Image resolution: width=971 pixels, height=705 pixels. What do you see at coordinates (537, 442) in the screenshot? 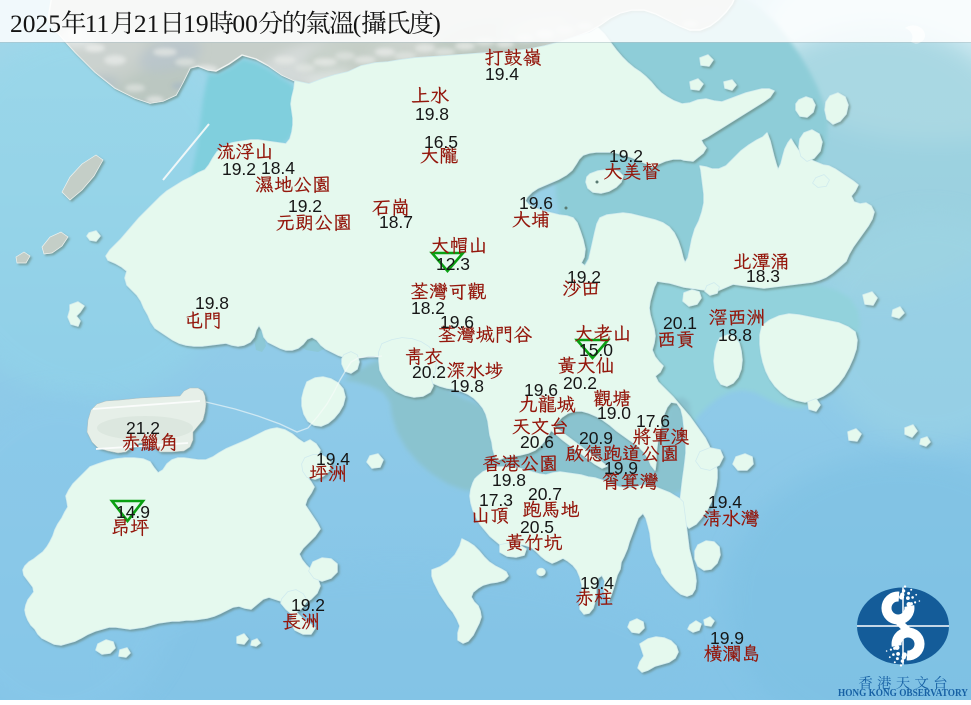
I see `svg-text: 20.6` at bounding box center [537, 442].